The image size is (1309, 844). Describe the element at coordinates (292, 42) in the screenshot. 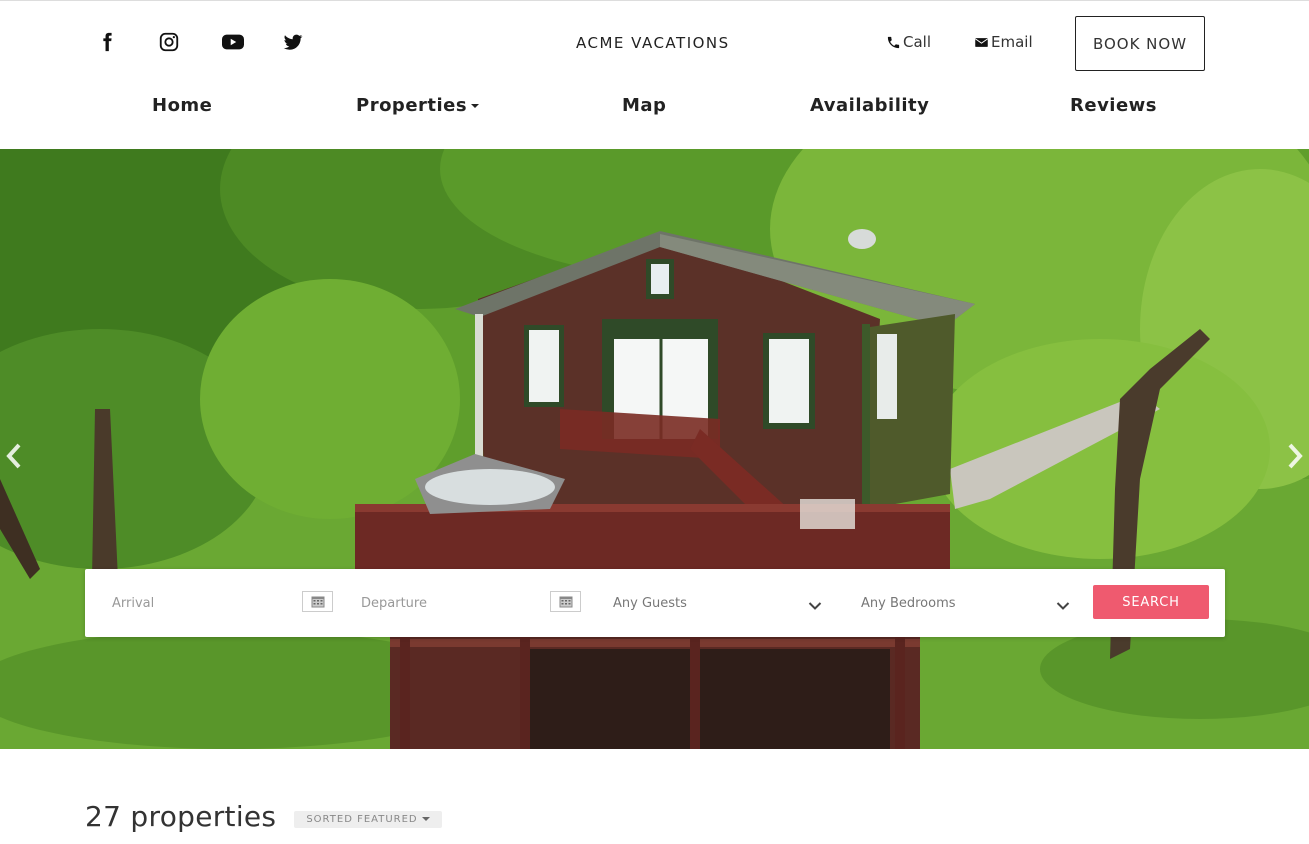

I see `twitter-icon` at that location.